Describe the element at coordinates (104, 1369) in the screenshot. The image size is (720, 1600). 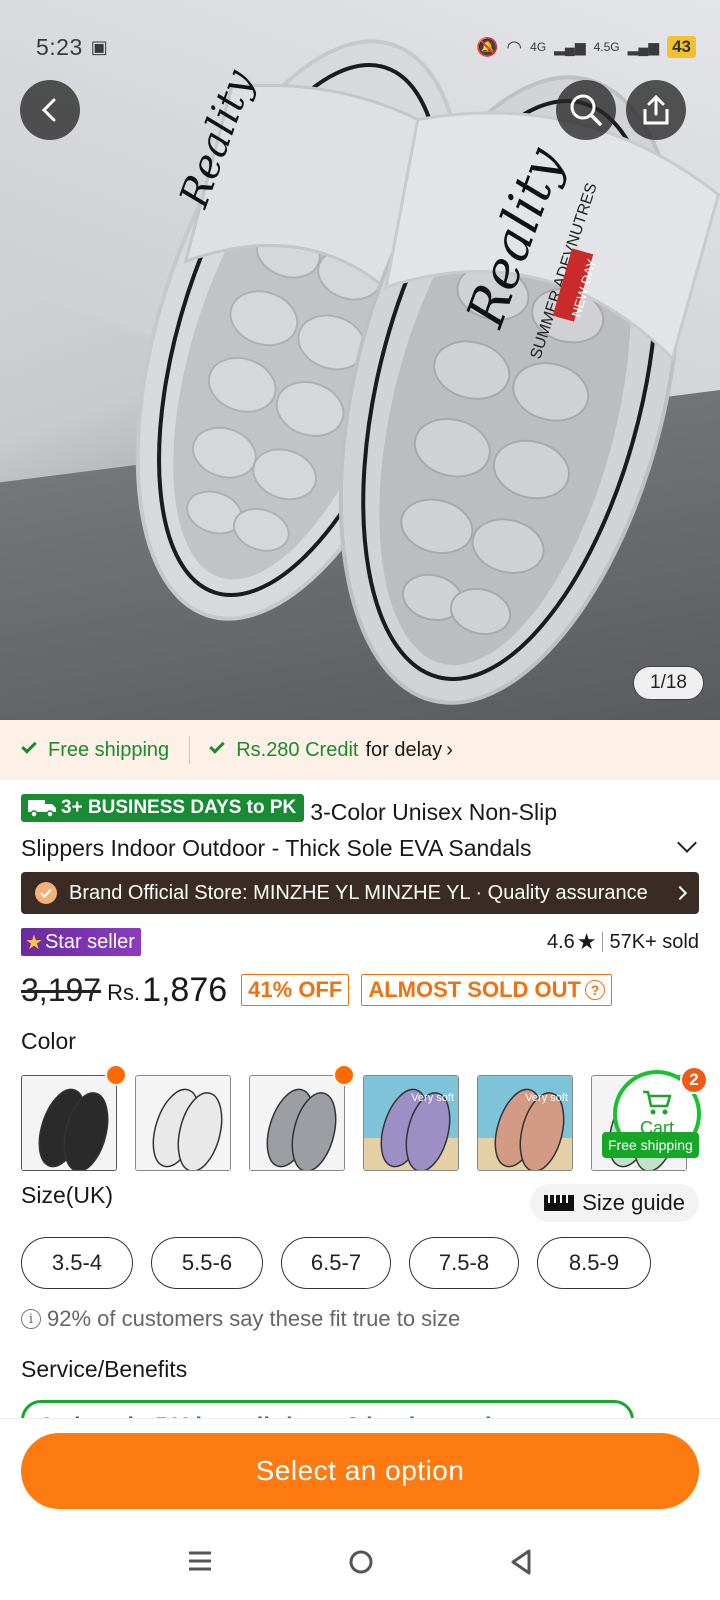
I see `service-label: Service/Benefits` at that location.